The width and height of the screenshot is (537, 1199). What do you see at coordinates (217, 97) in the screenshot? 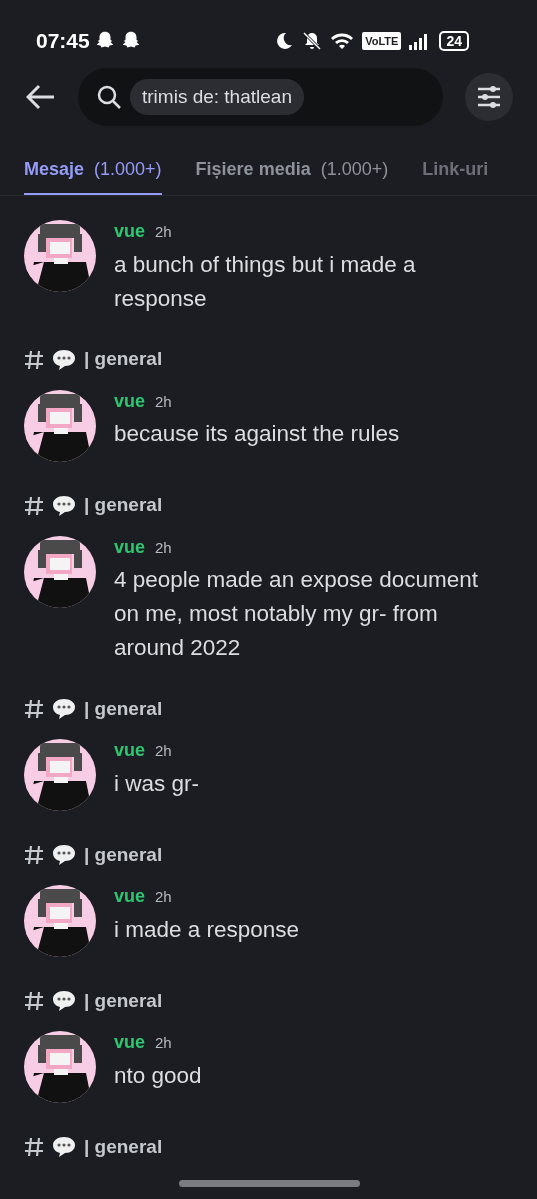
I see `search-filter-chip: trimis de: thatlean` at bounding box center [217, 97].